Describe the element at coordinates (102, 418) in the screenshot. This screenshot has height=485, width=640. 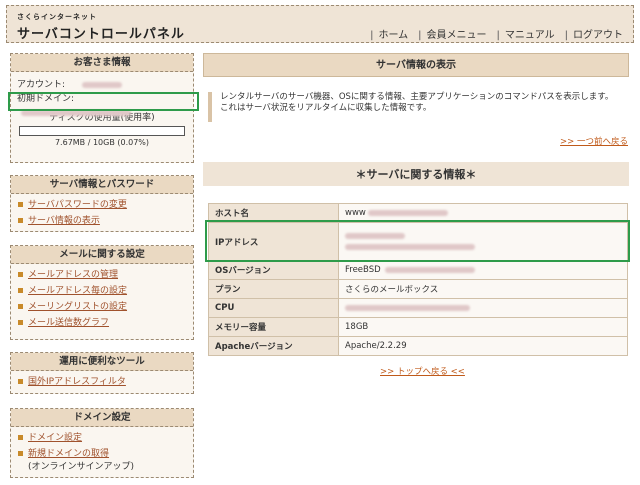
I see `domain-title: ドメイン設定` at that location.